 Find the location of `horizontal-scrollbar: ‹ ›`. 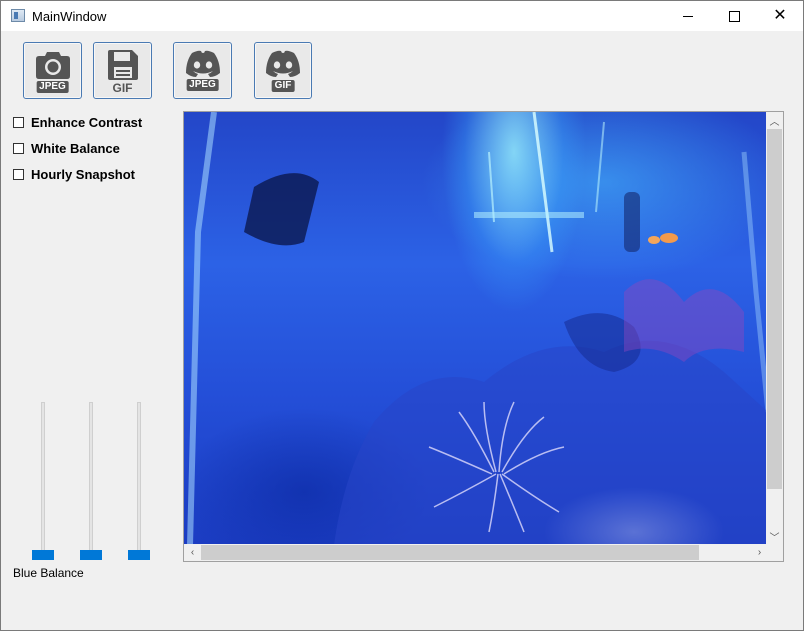

horizontal-scrollbar: ‹ › is located at coordinates (476, 552).